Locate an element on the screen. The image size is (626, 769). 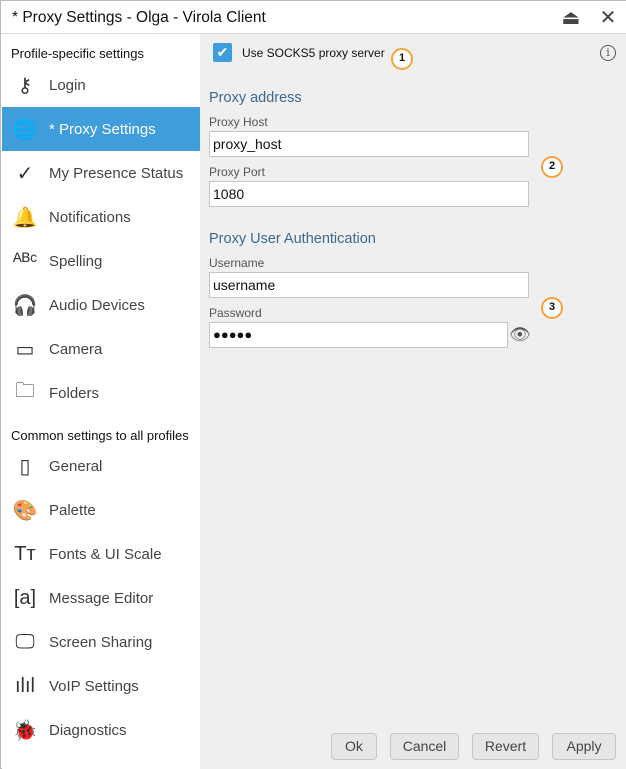
eject-icon: ⏏ is located at coordinates (571, 18).